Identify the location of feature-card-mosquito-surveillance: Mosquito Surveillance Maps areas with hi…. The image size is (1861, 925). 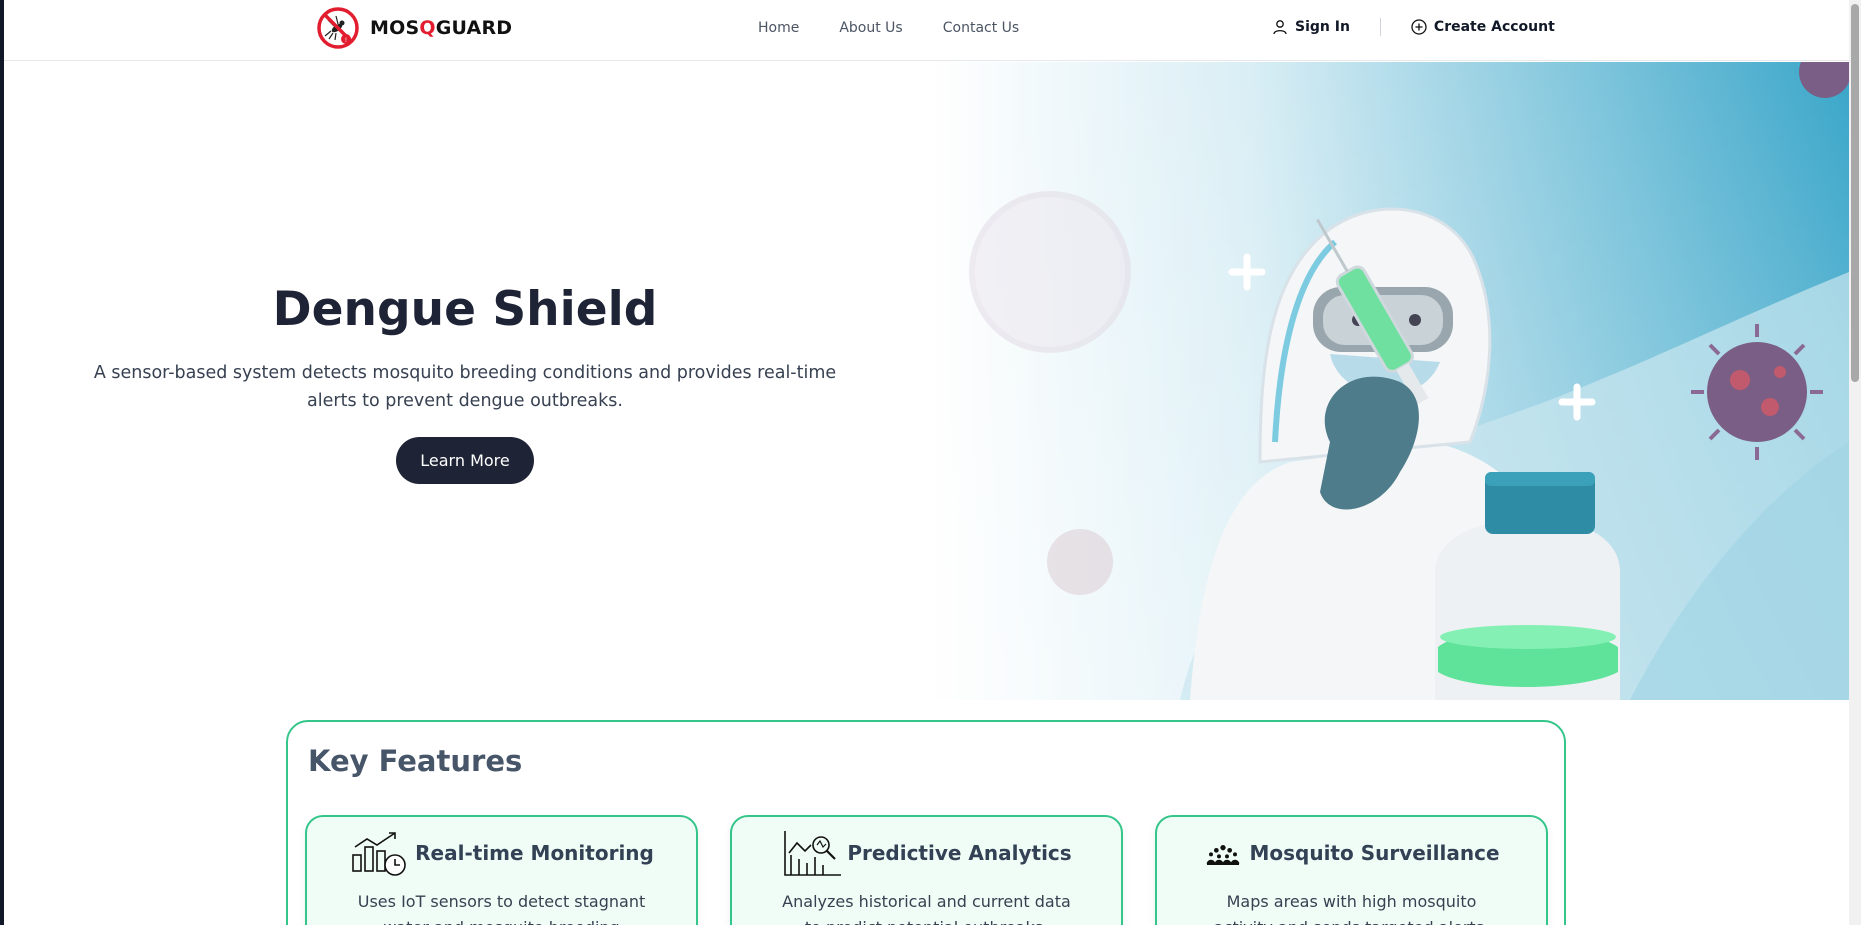
(1351, 870).